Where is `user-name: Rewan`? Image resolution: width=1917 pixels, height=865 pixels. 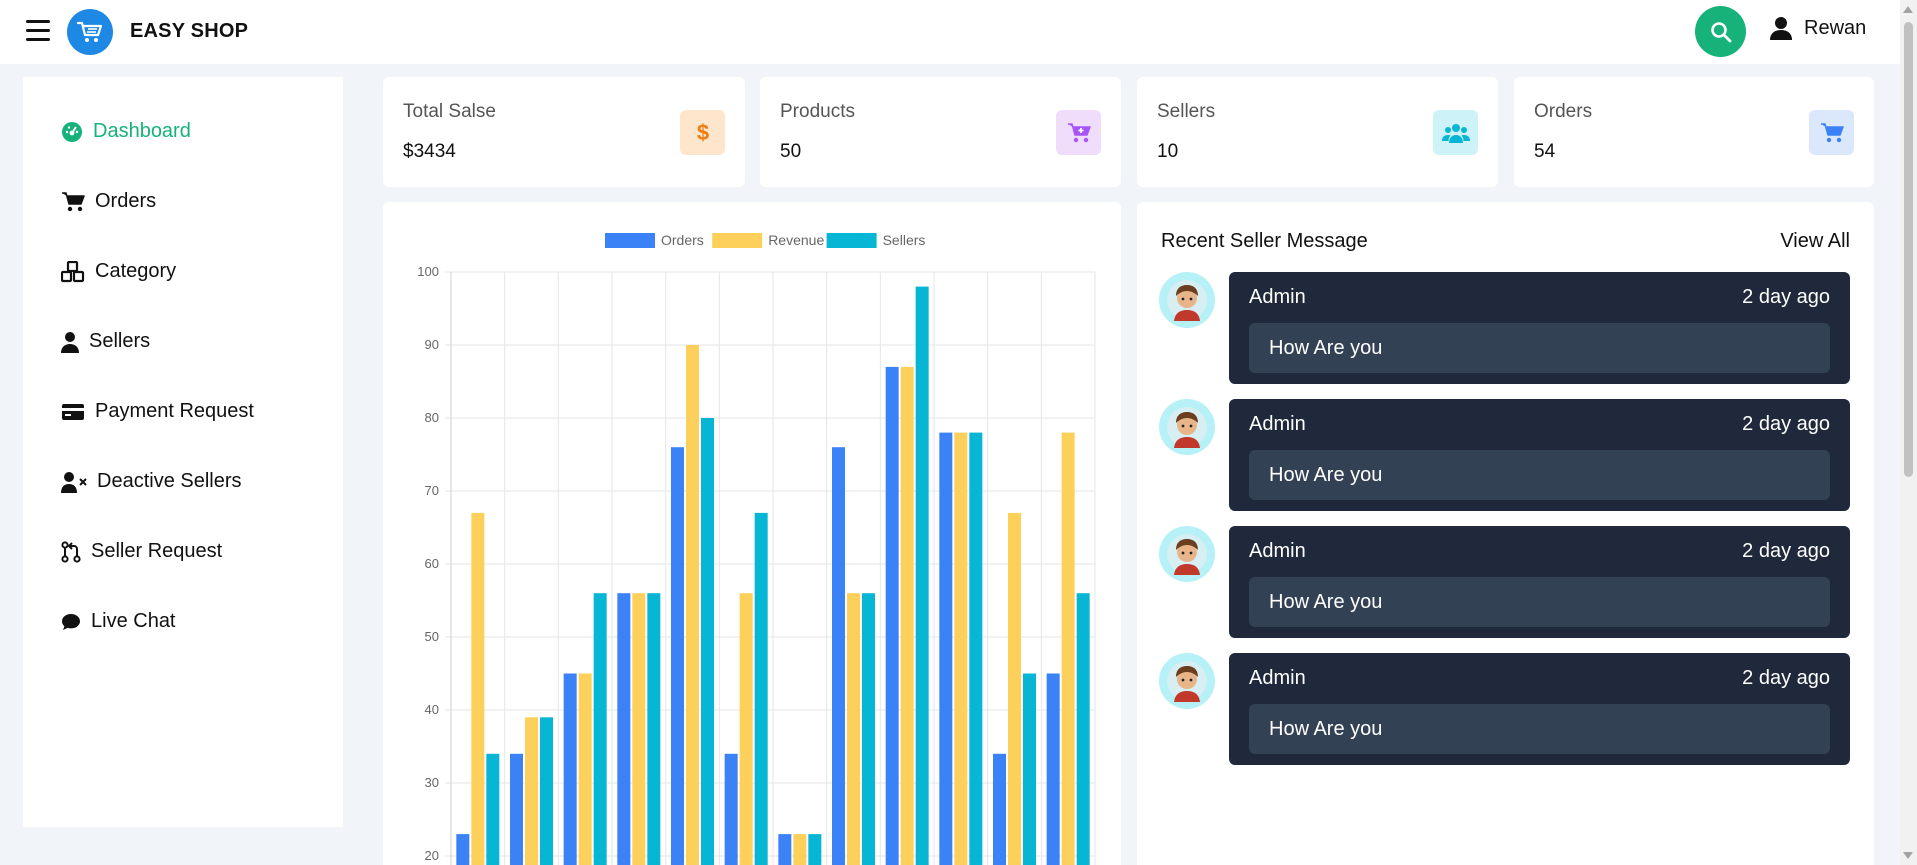 user-name: Rewan is located at coordinates (1835, 27).